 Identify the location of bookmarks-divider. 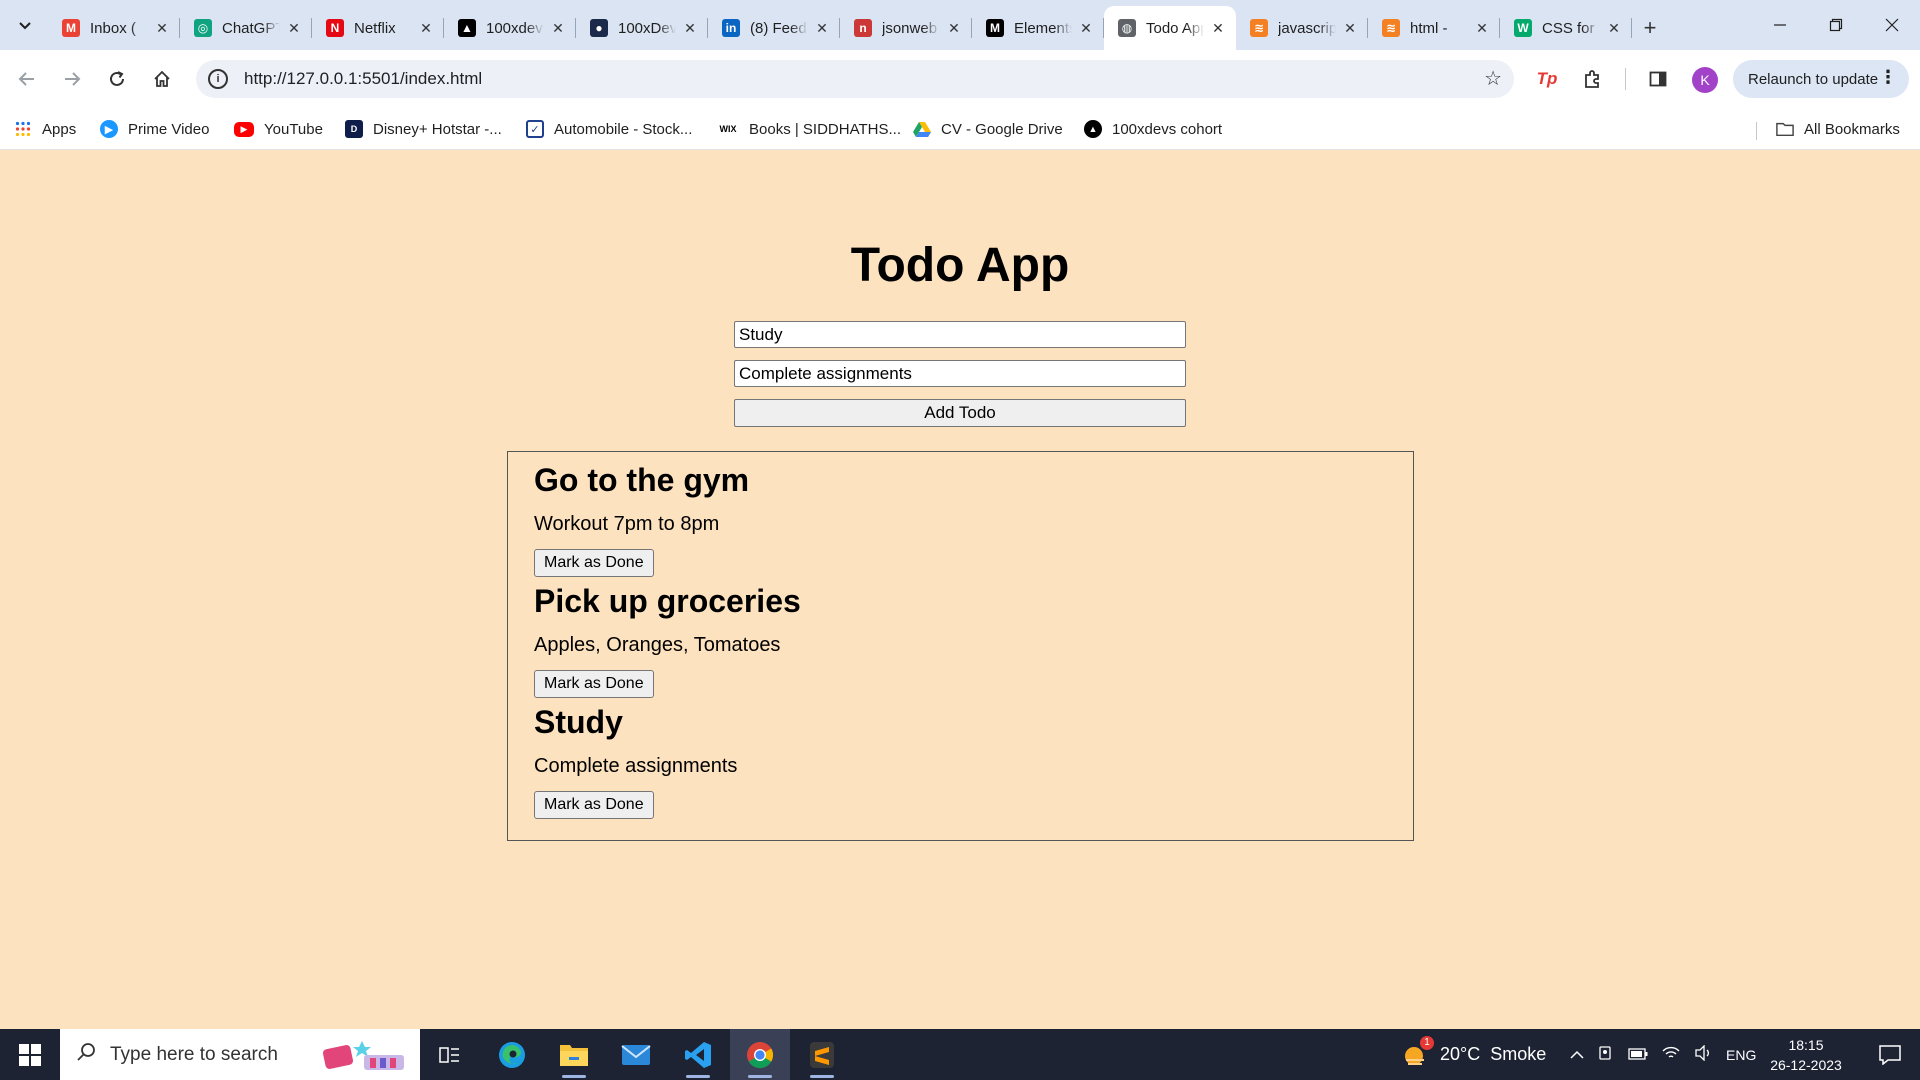
(1756, 131).